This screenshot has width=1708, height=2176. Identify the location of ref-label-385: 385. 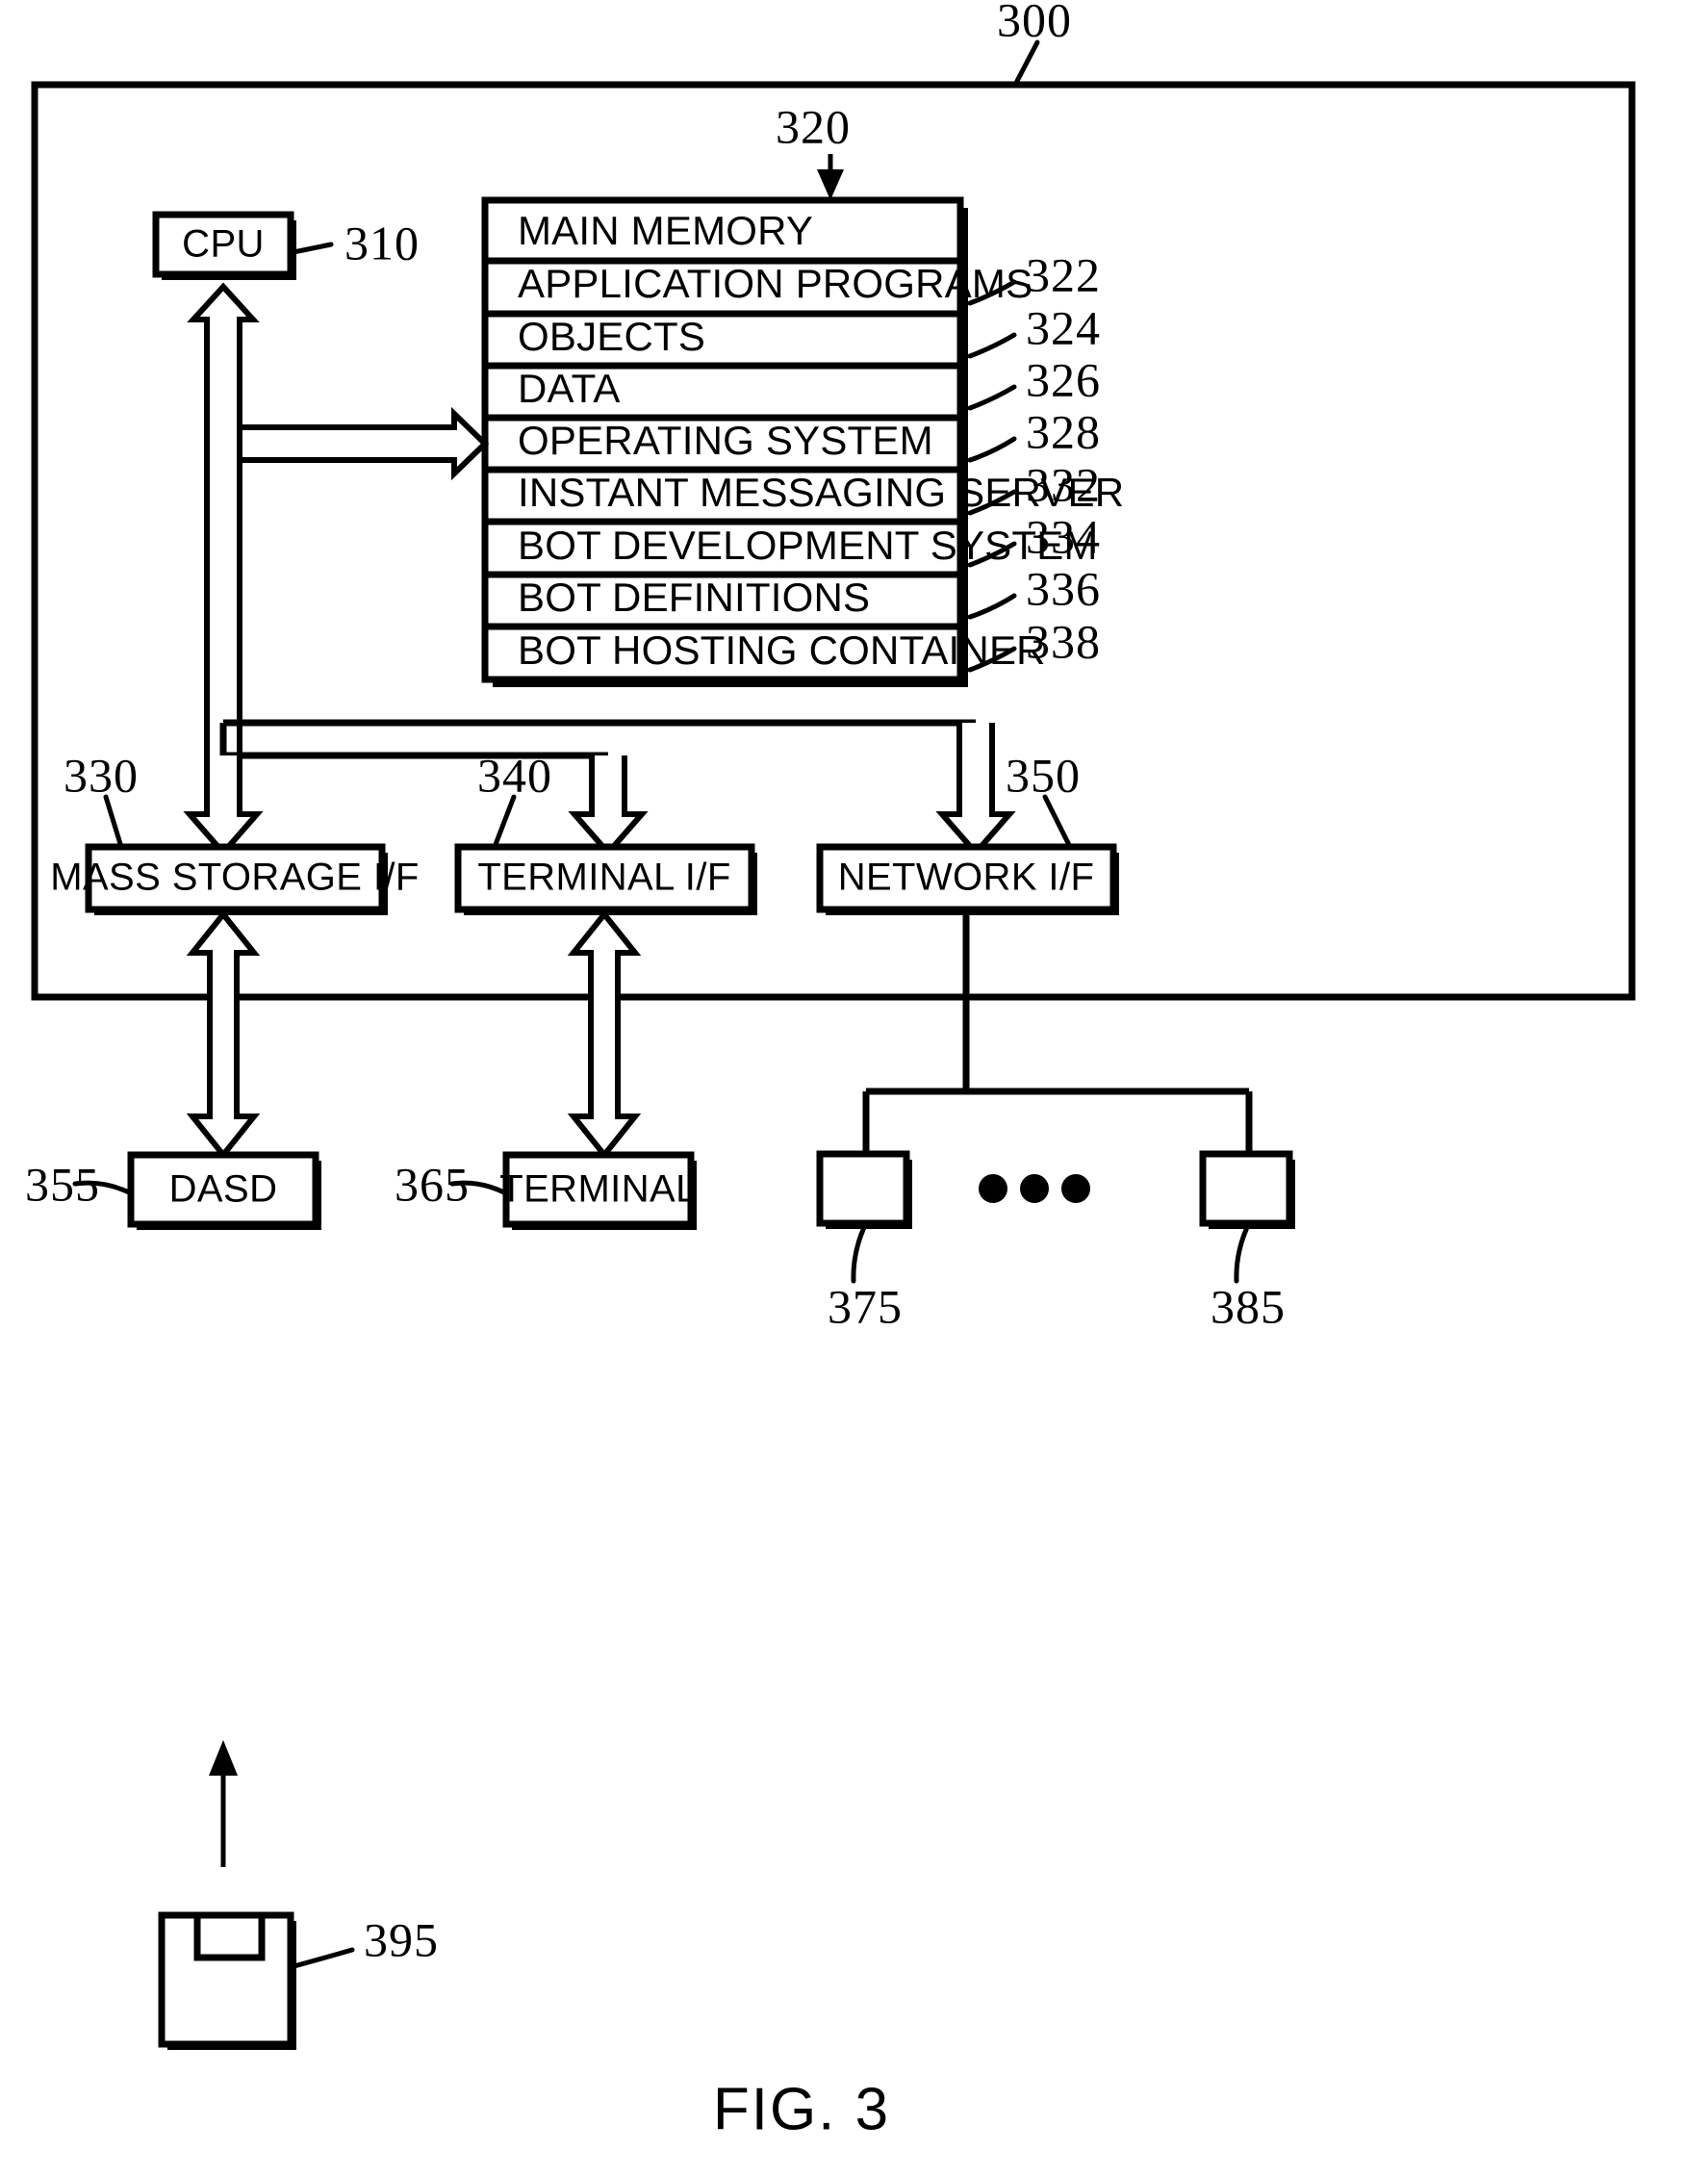
(1248, 1306).